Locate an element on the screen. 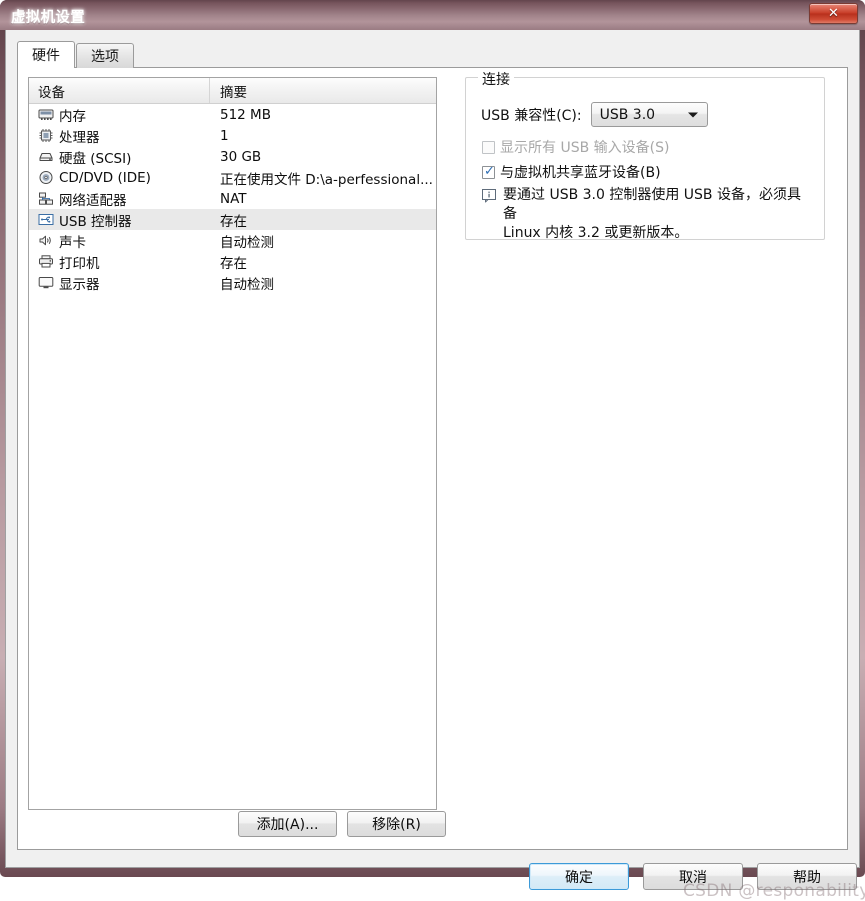 Image resolution: width=865 pixels, height=901 pixels. show-all-usb-input-devices-label: 显示所有 USB 输入设备(S) is located at coordinates (585, 148).